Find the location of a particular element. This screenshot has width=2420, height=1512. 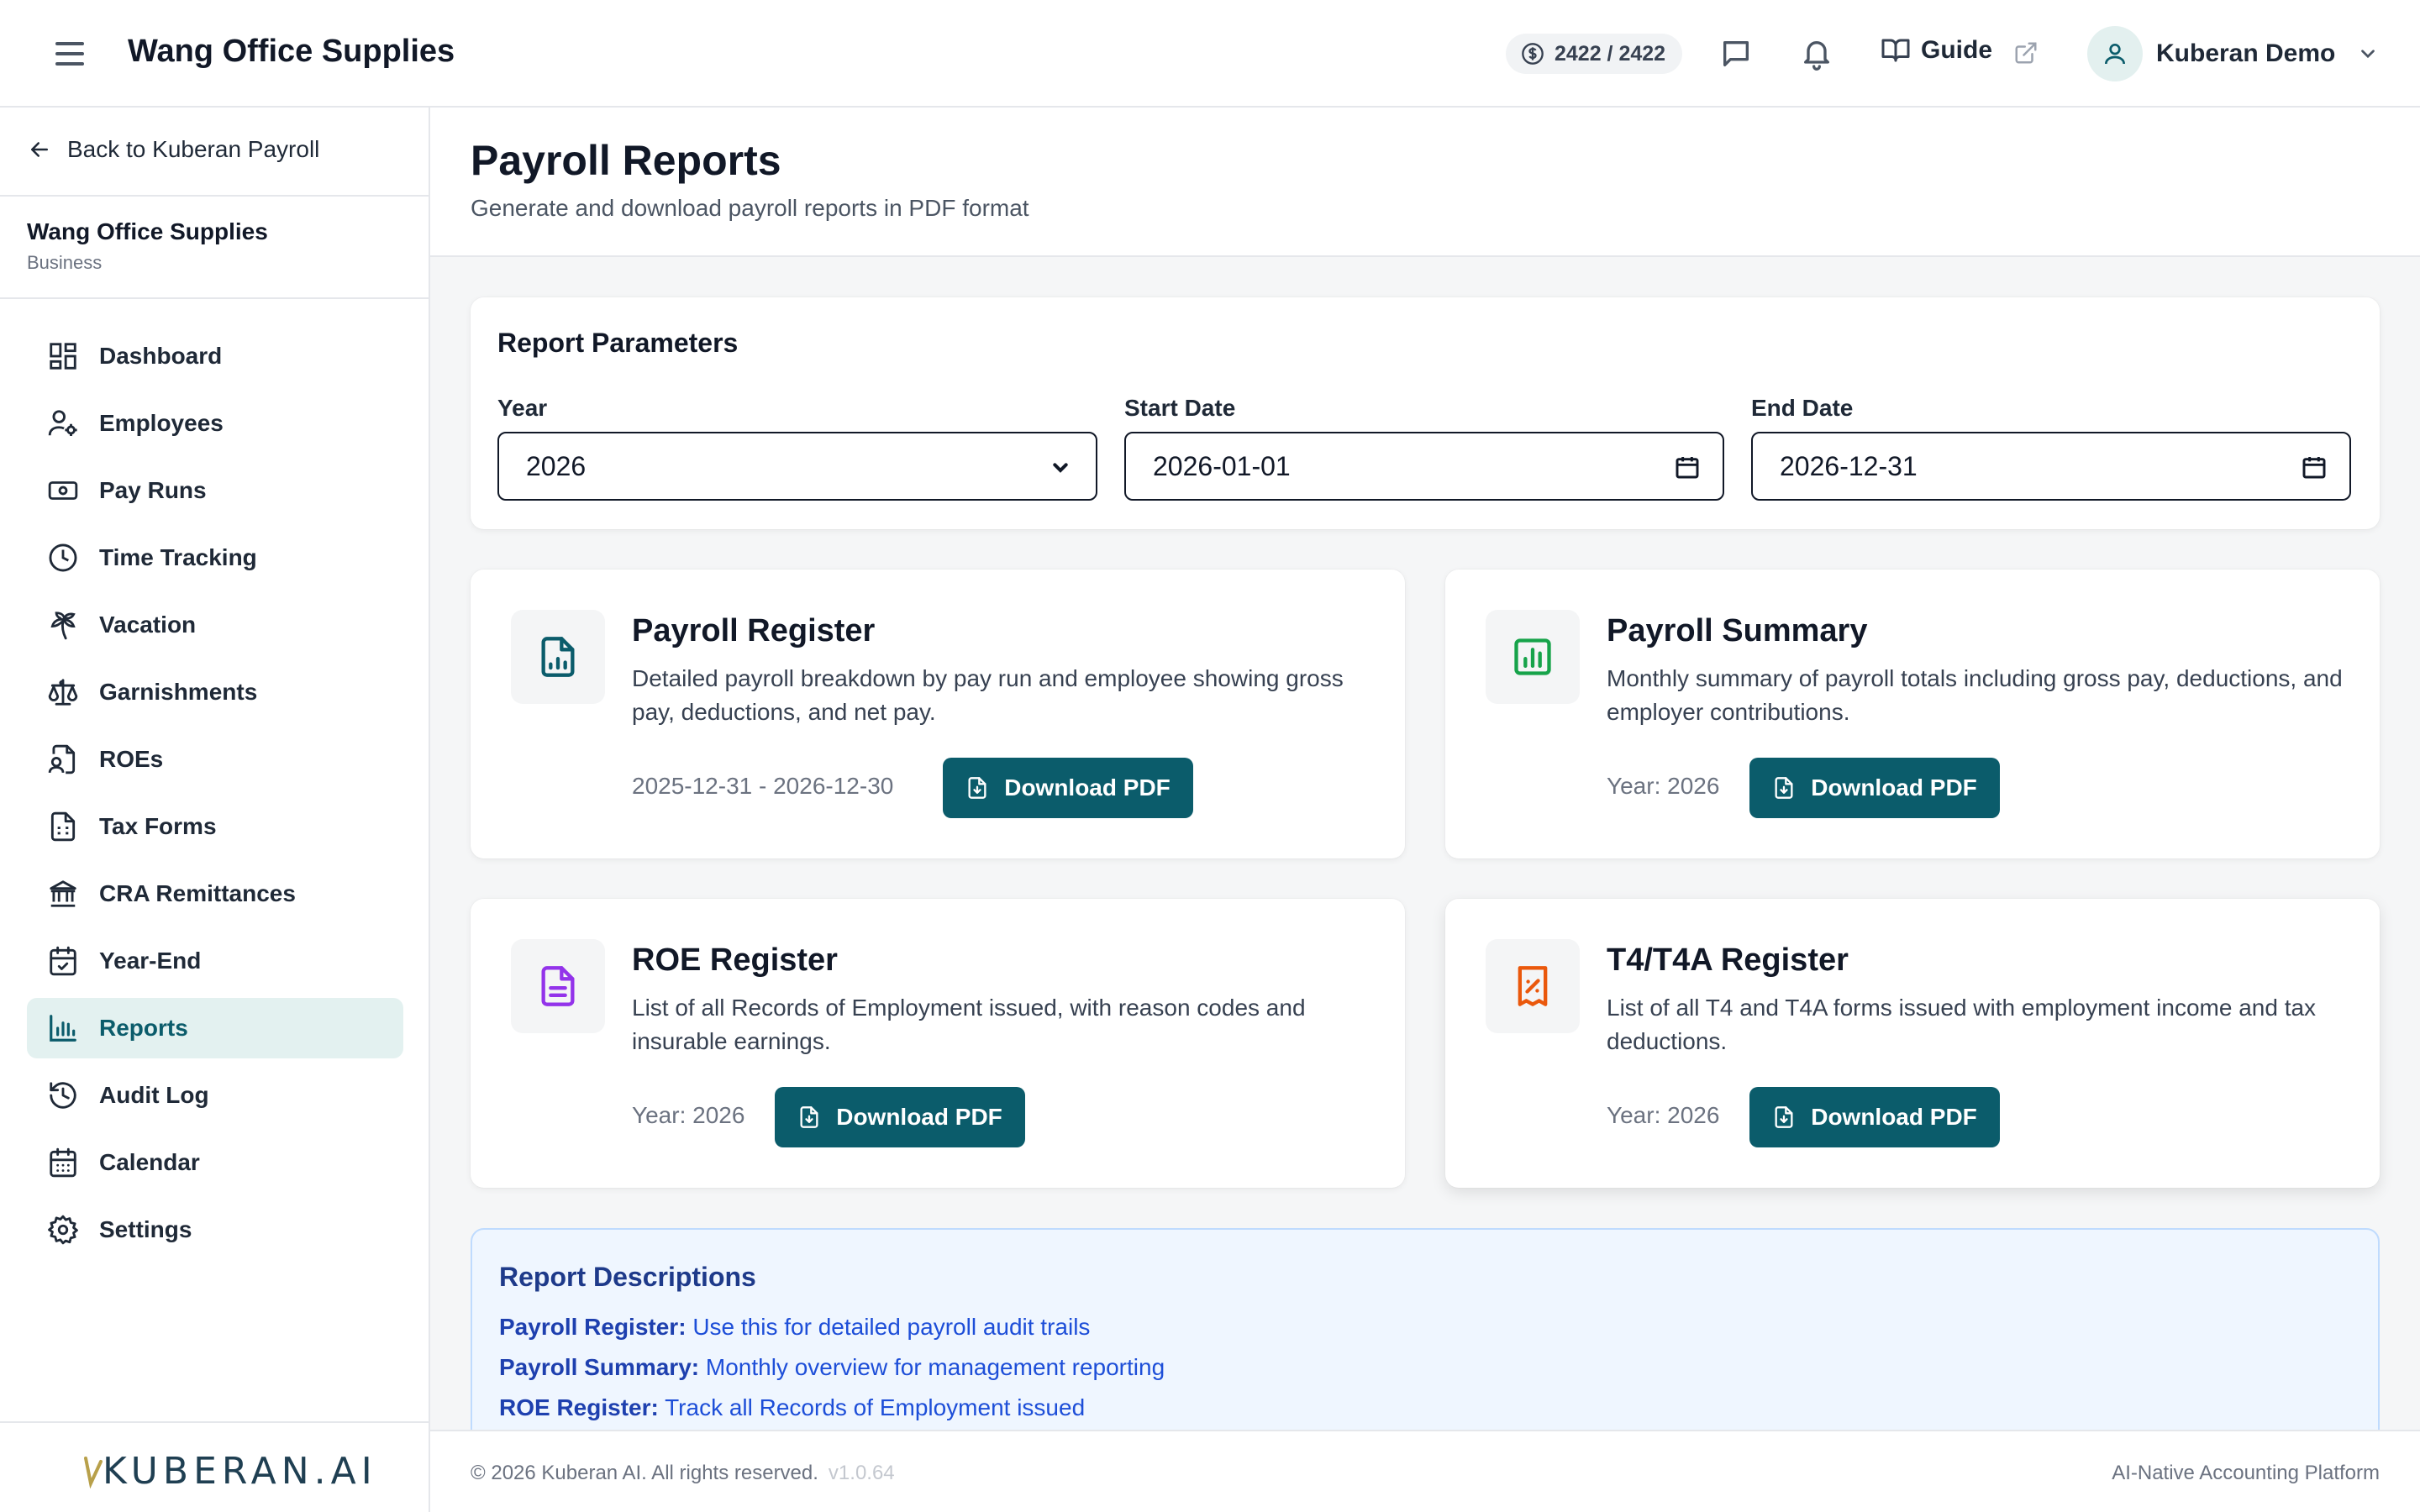

bank-icon is located at coordinates (63, 893).